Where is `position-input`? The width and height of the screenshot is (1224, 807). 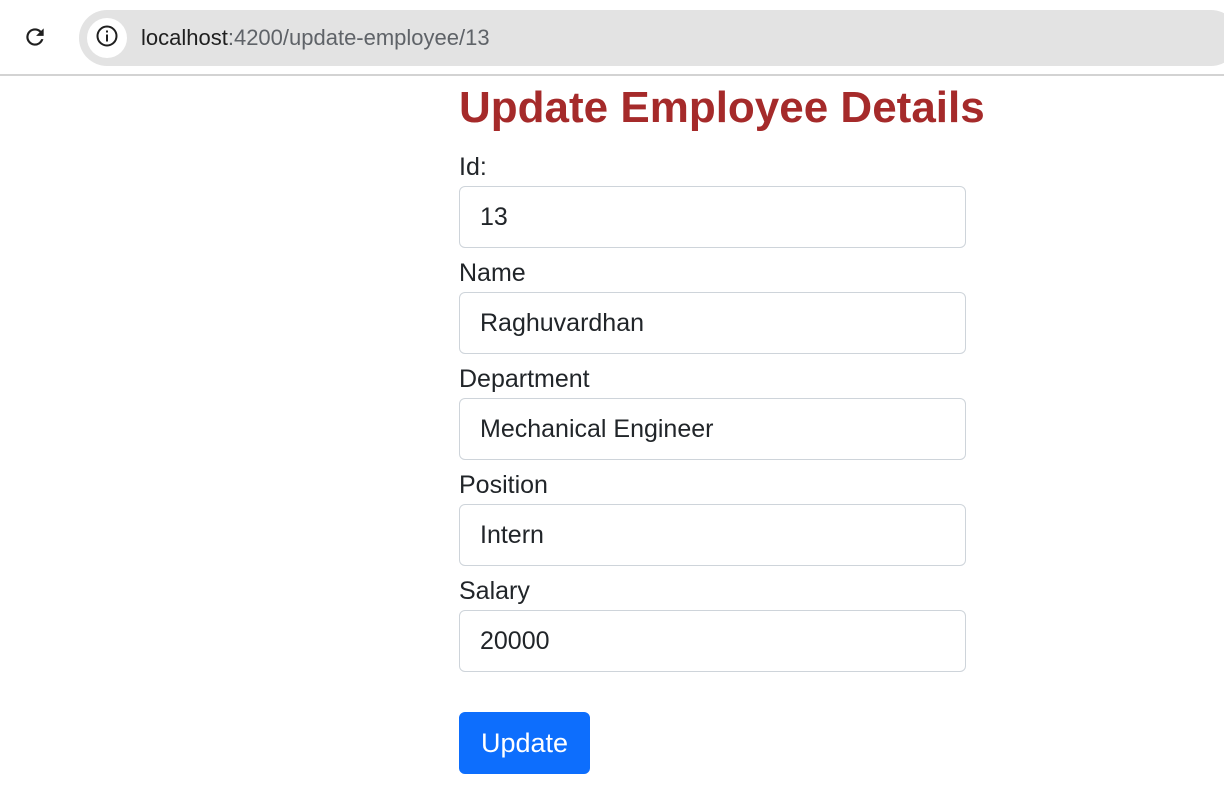 position-input is located at coordinates (712, 535).